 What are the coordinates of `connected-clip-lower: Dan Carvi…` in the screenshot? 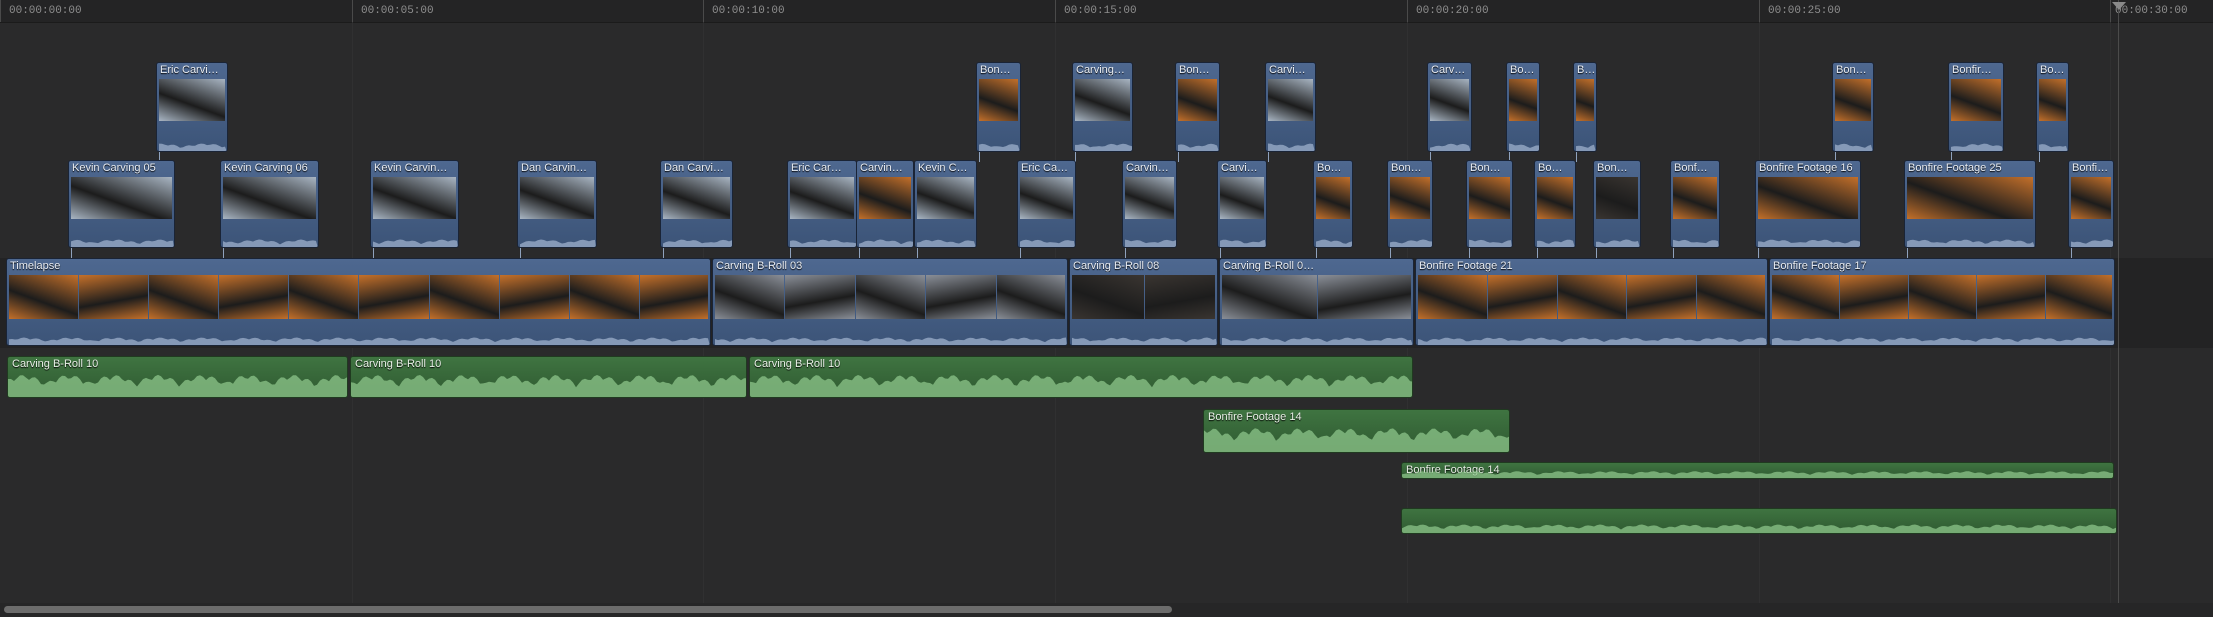 It's located at (696, 204).